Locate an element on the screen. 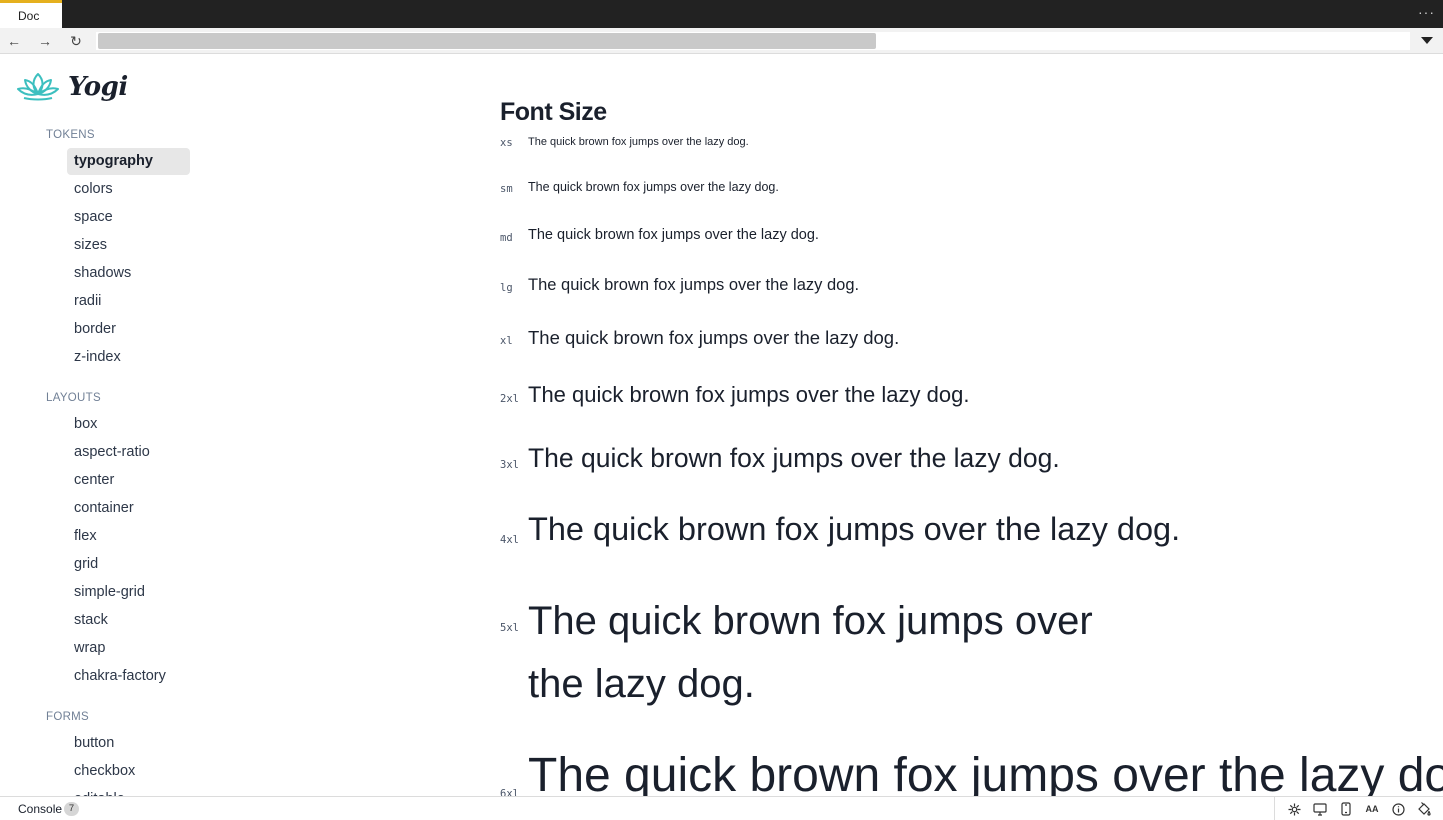 The height and width of the screenshot is (820, 1443). sidebar-item-space: space is located at coordinates (128, 217).